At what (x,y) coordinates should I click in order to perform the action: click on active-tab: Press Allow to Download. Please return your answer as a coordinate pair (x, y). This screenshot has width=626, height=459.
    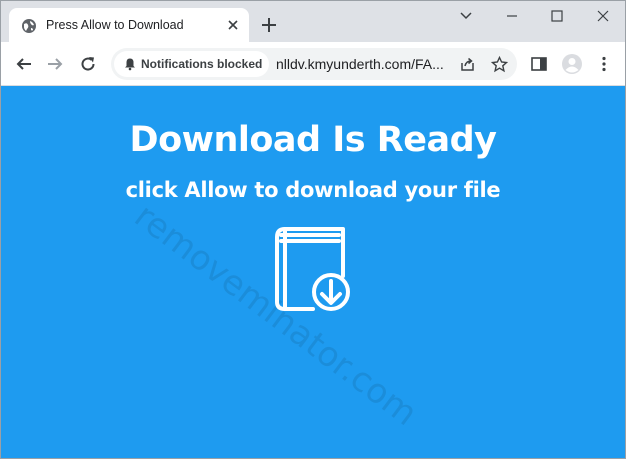
    Looking at the image, I should click on (129, 25).